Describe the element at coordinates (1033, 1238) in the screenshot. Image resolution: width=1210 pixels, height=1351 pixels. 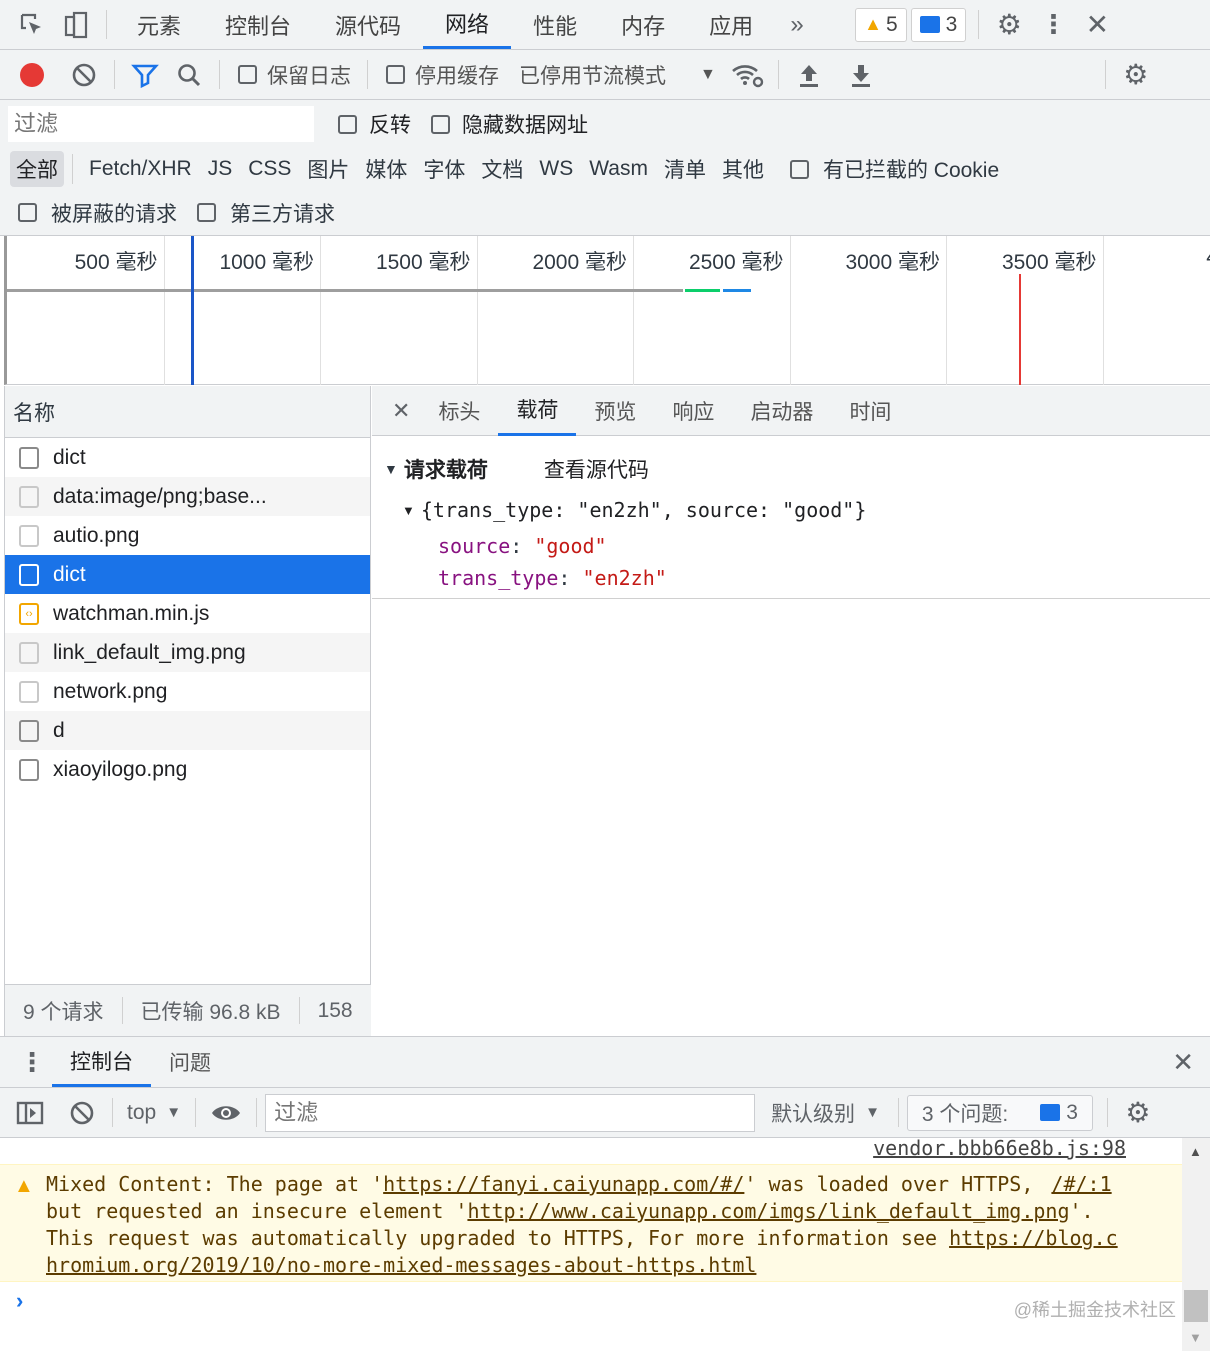
I see `blog-link: https://blog.c` at that location.